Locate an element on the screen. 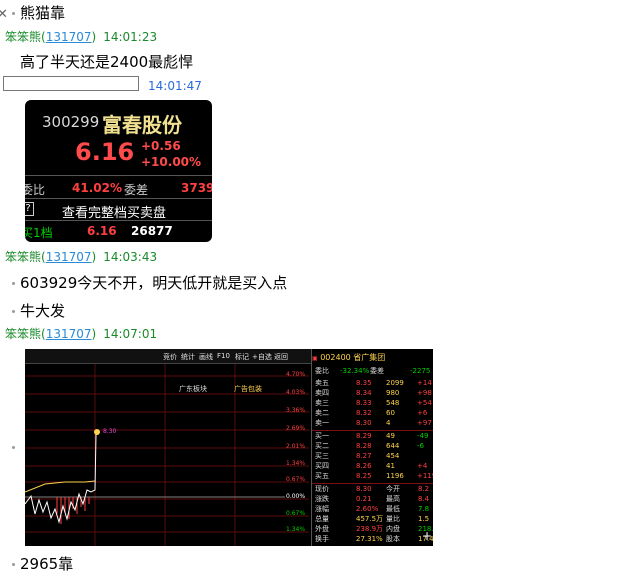 The width and height of the screenshot is (639, 577). buy1-price: 6.16 is located at coordinates (102, 231).